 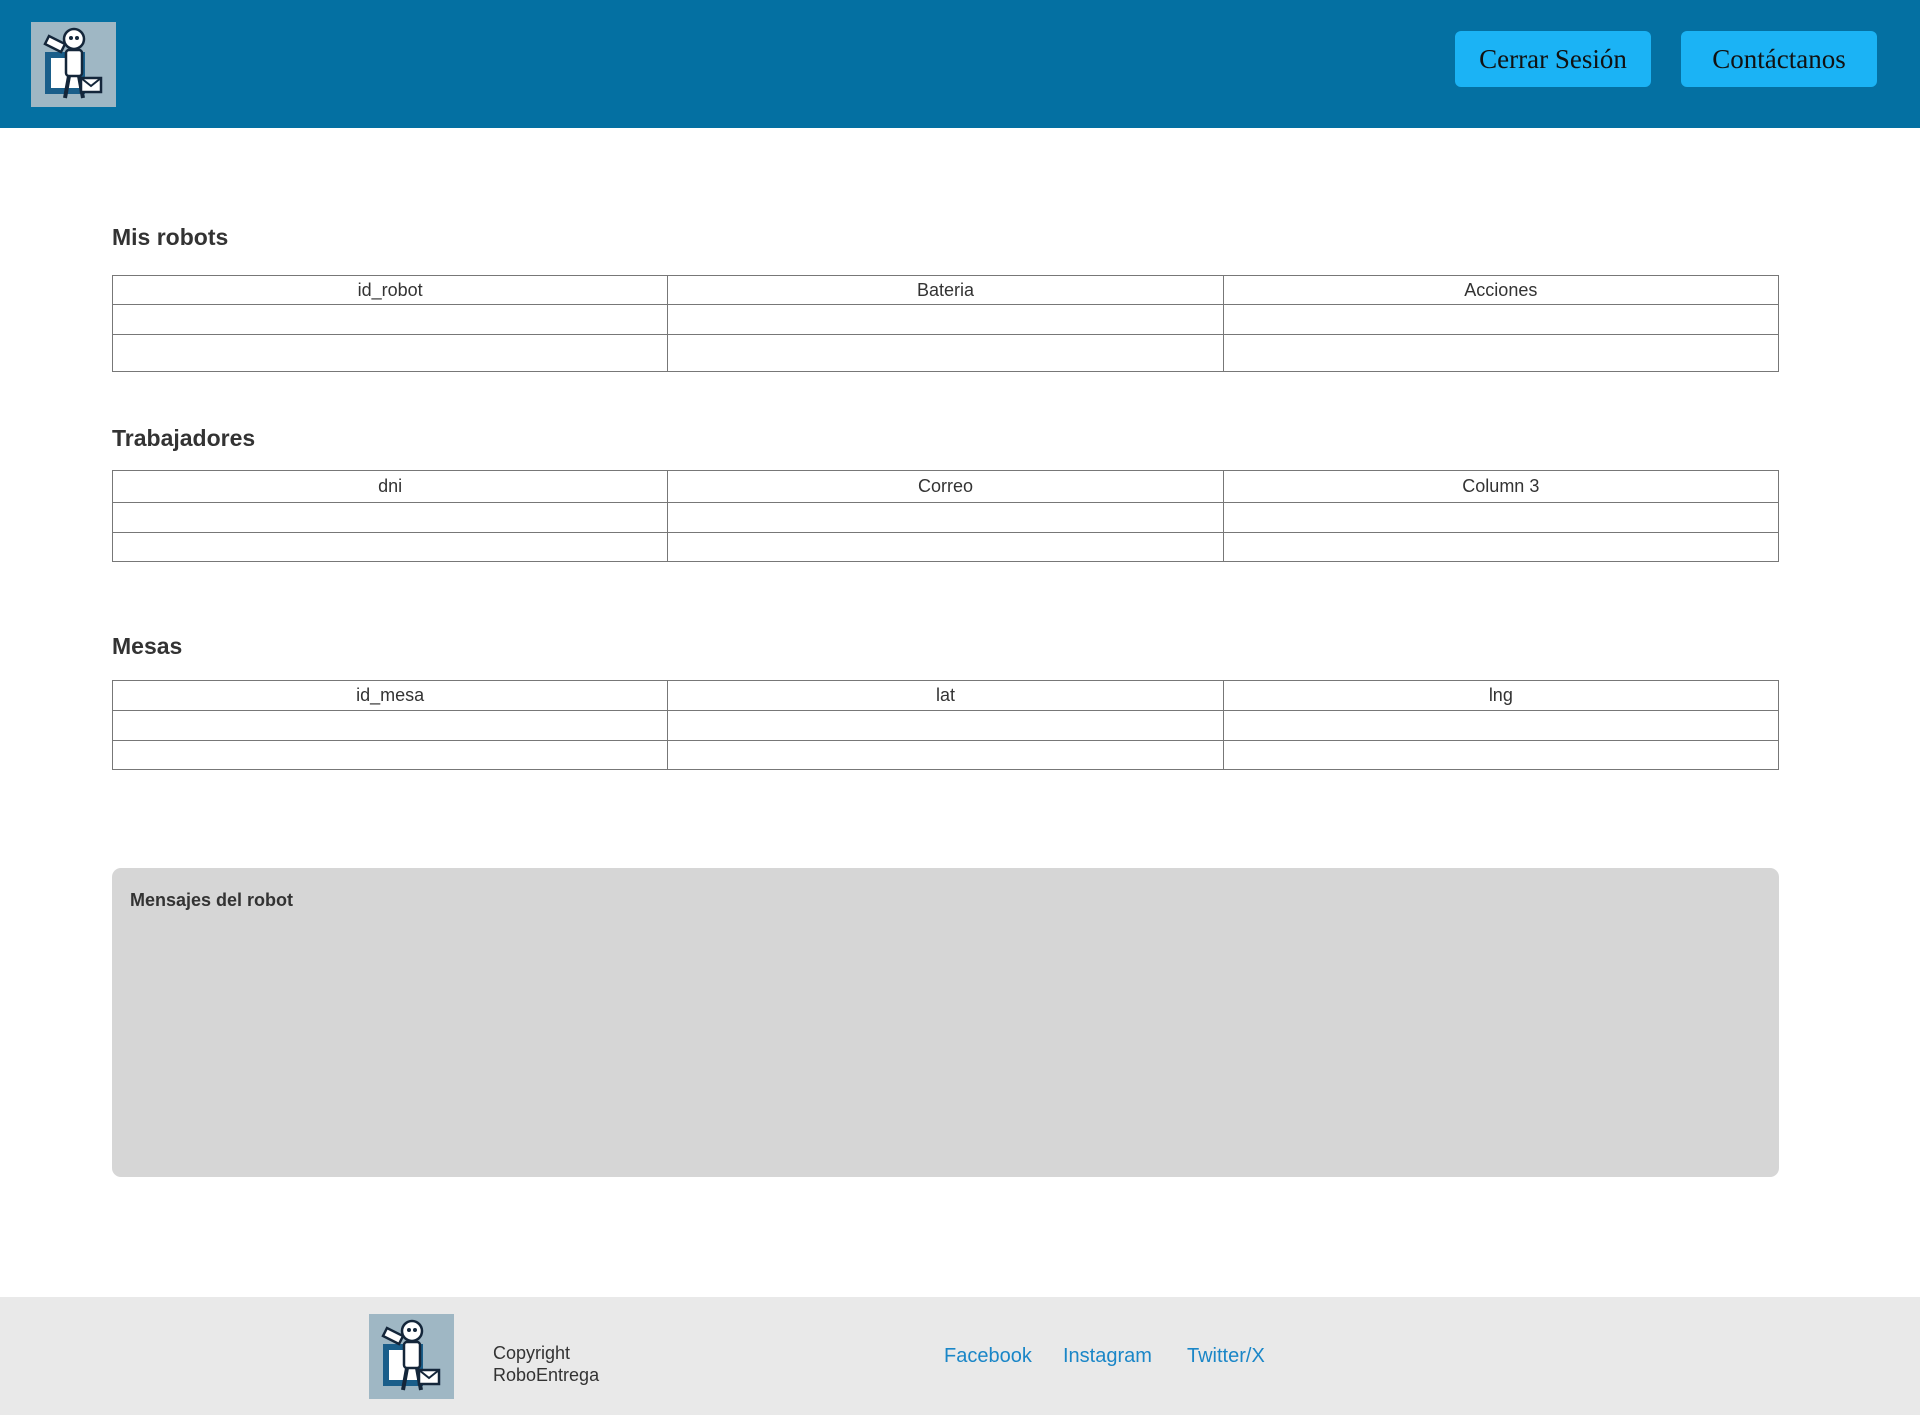 What do you see at coordinates (1501, 290) in the screenshot?
I see `column-header-acciones: Acciones` at bounding box center [1501, 290].